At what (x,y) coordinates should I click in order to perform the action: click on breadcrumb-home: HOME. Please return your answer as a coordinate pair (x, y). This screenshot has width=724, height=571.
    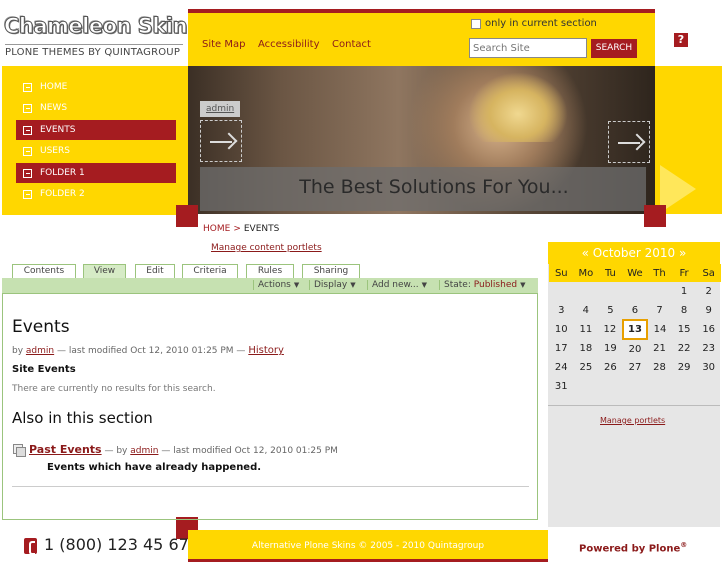
    Looking at the image, I should click on (216, 229).